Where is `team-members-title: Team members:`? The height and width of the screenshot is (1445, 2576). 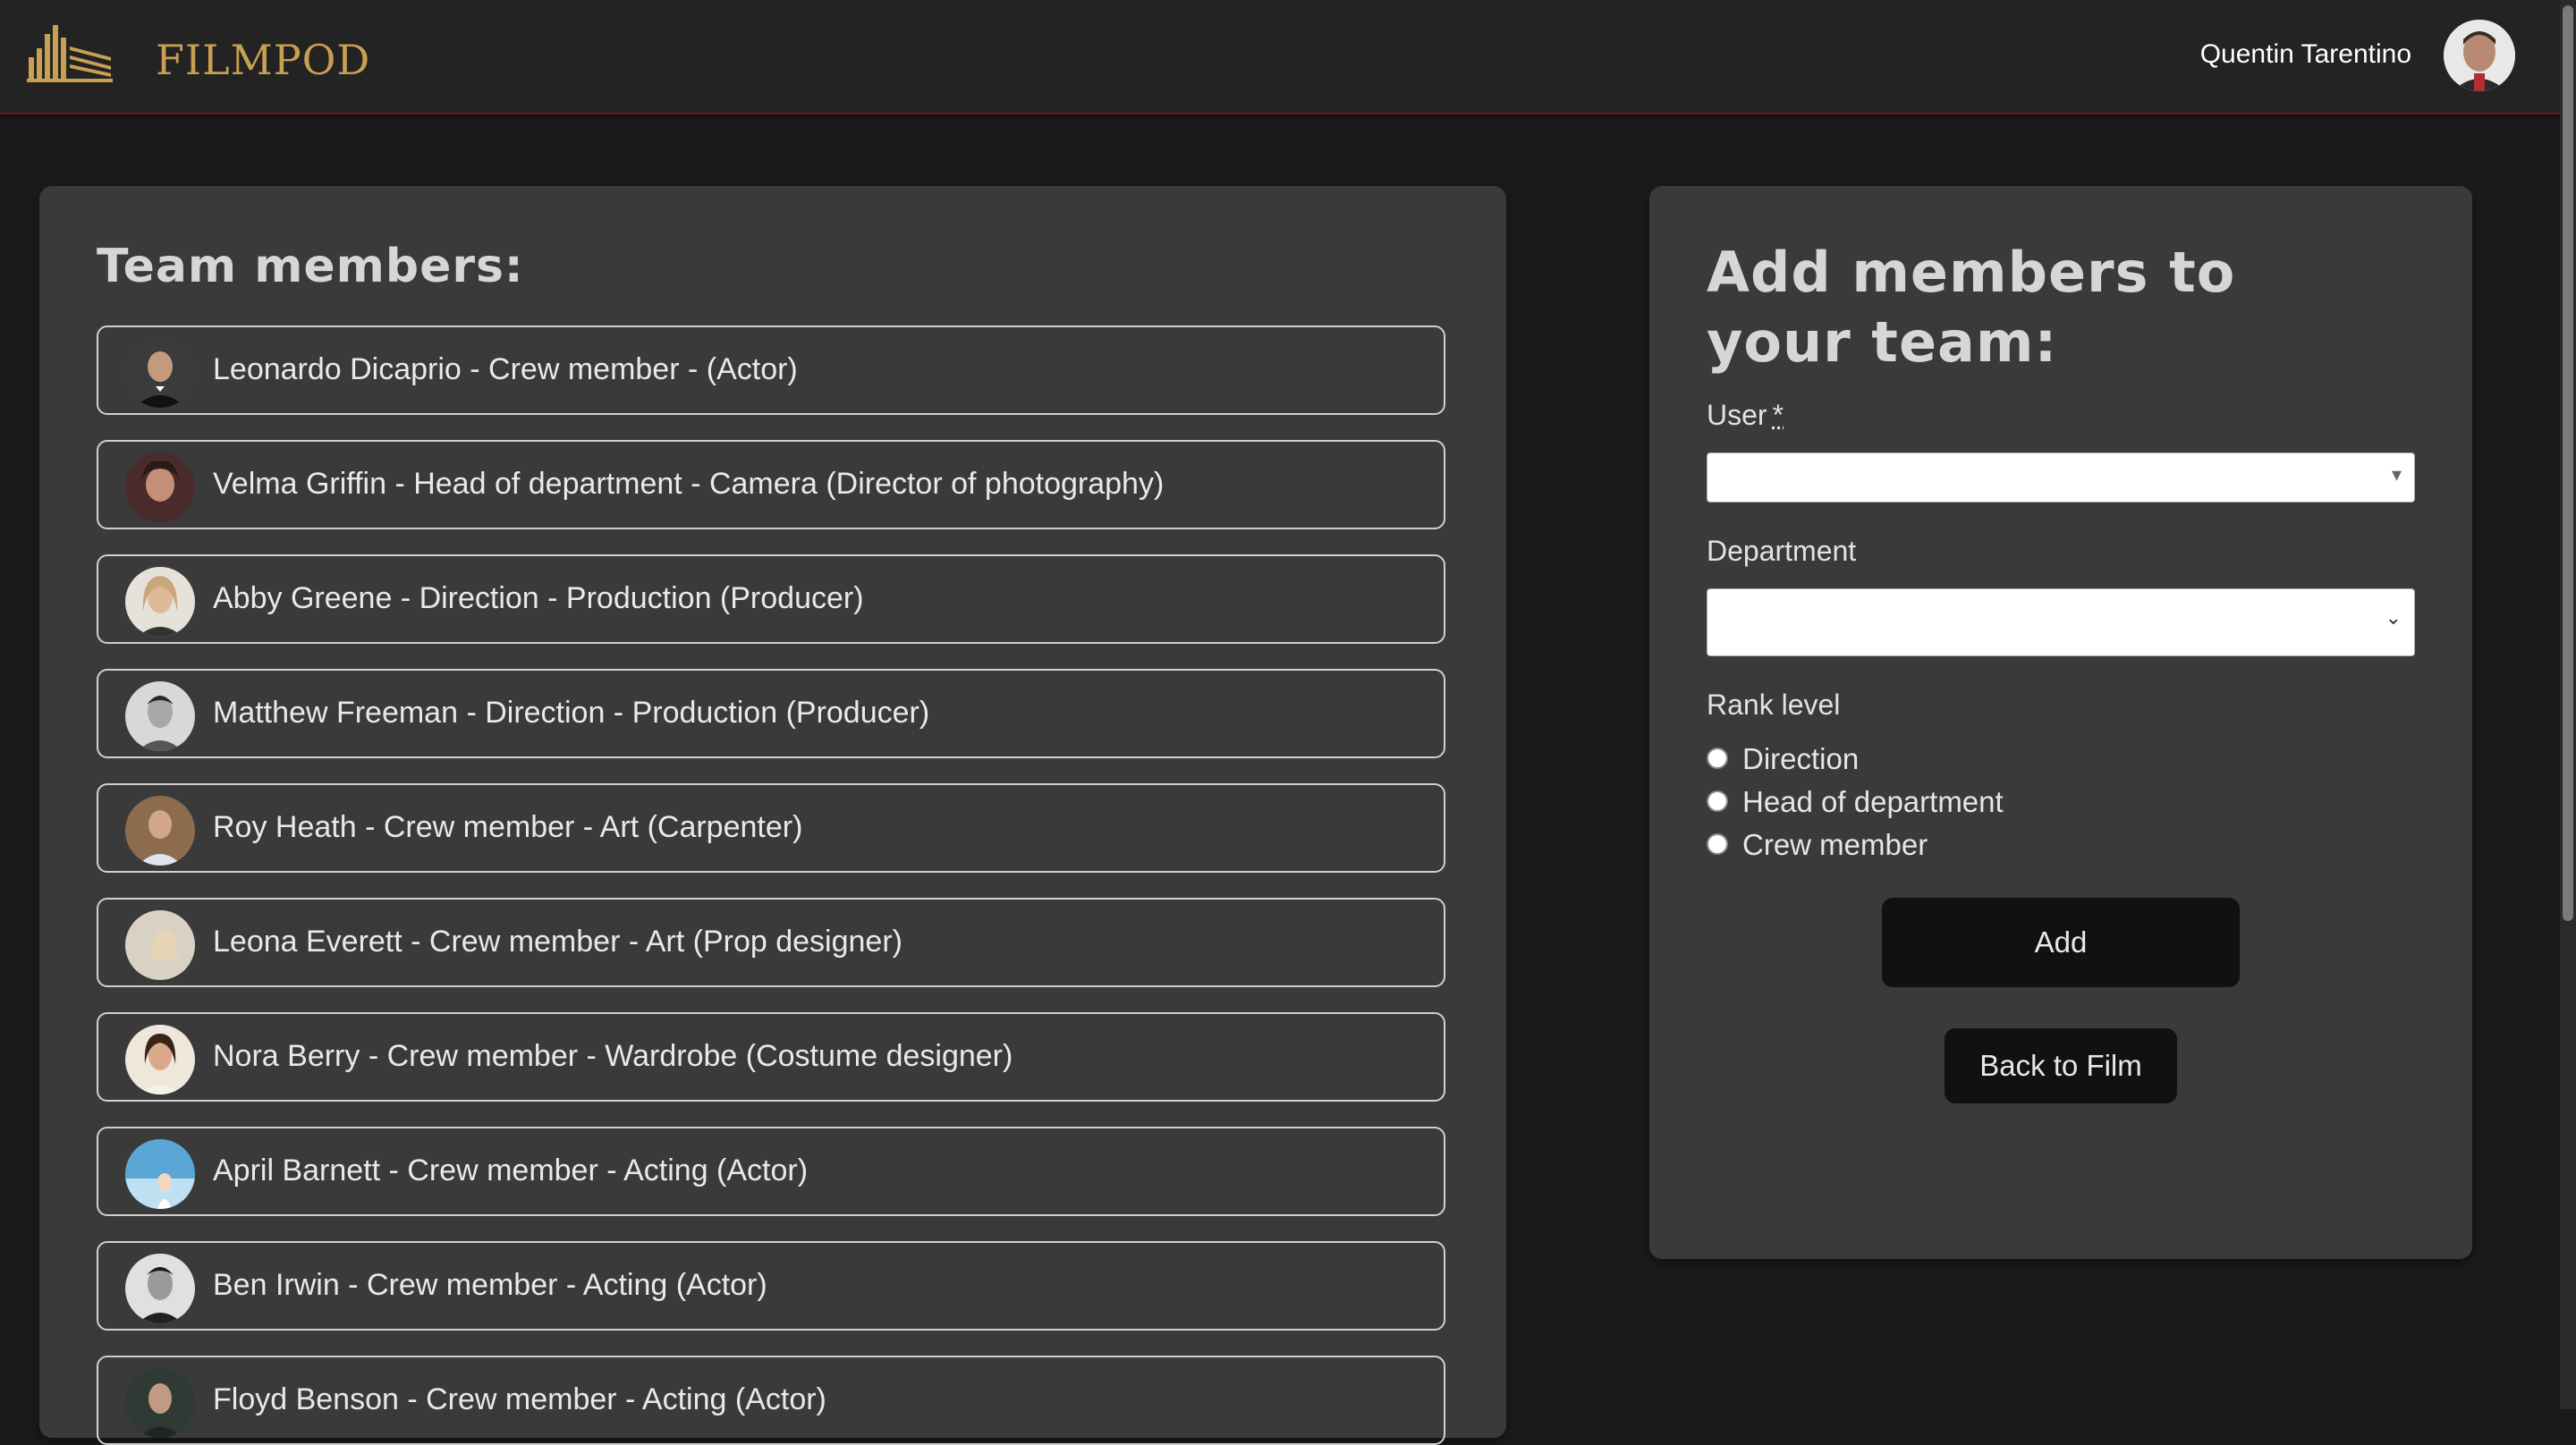
team-members-title: Team members: is located at coordinates (310, 266).